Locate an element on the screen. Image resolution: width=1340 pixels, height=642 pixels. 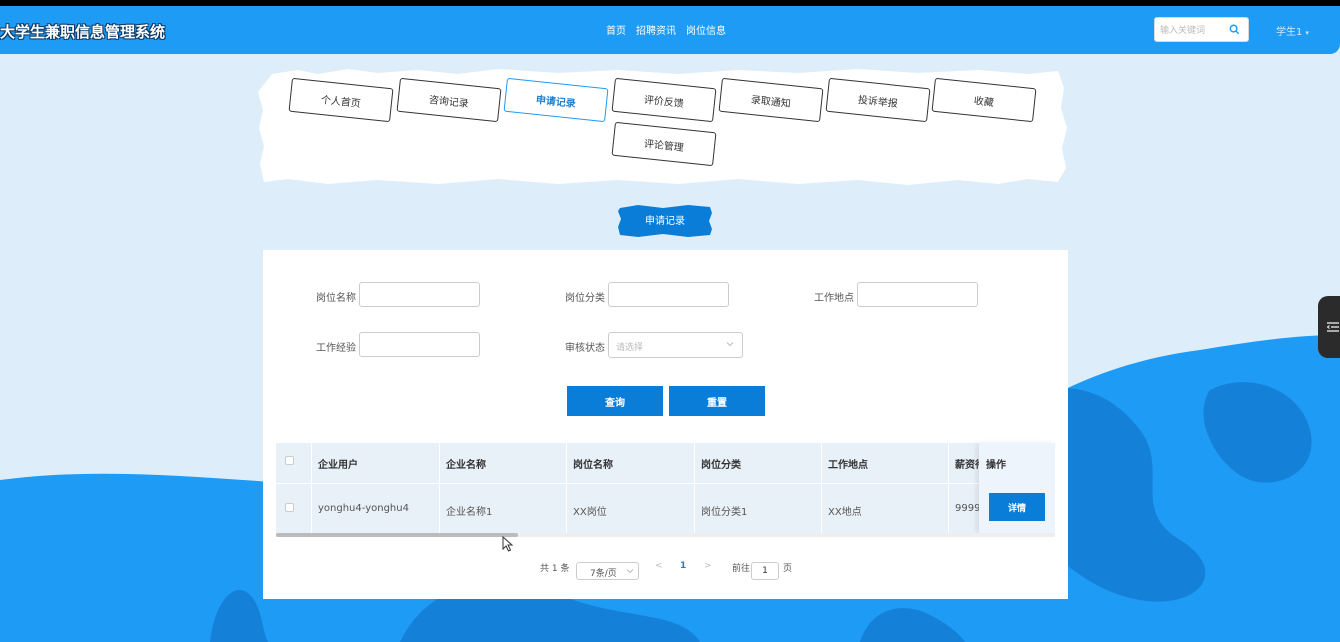
pagination-total: 共 1 条 is located at coordinates (555, 569).